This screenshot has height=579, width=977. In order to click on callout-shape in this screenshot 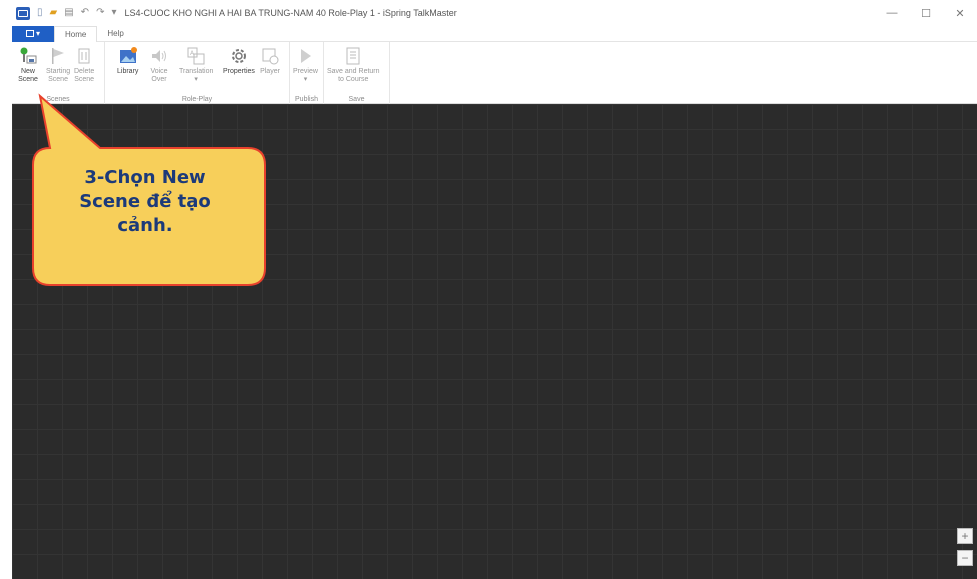, I will do `click(149, 189)`.